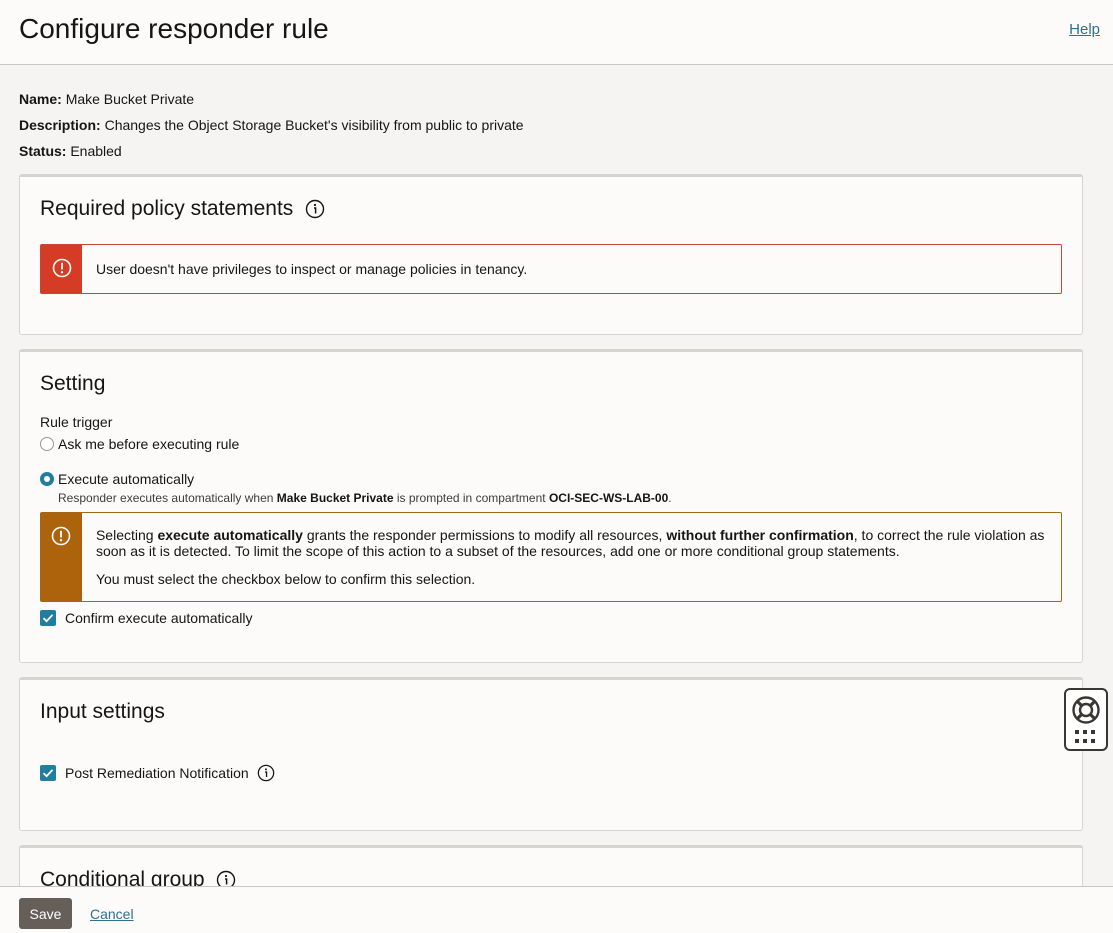 Image resolution: width=1113 pixels, height=933 pixels. What do you see at coordinates (126, 479) in the screenshot?
I see `radio-execute-label: Execute automatically` at bounding box center [126, 479].